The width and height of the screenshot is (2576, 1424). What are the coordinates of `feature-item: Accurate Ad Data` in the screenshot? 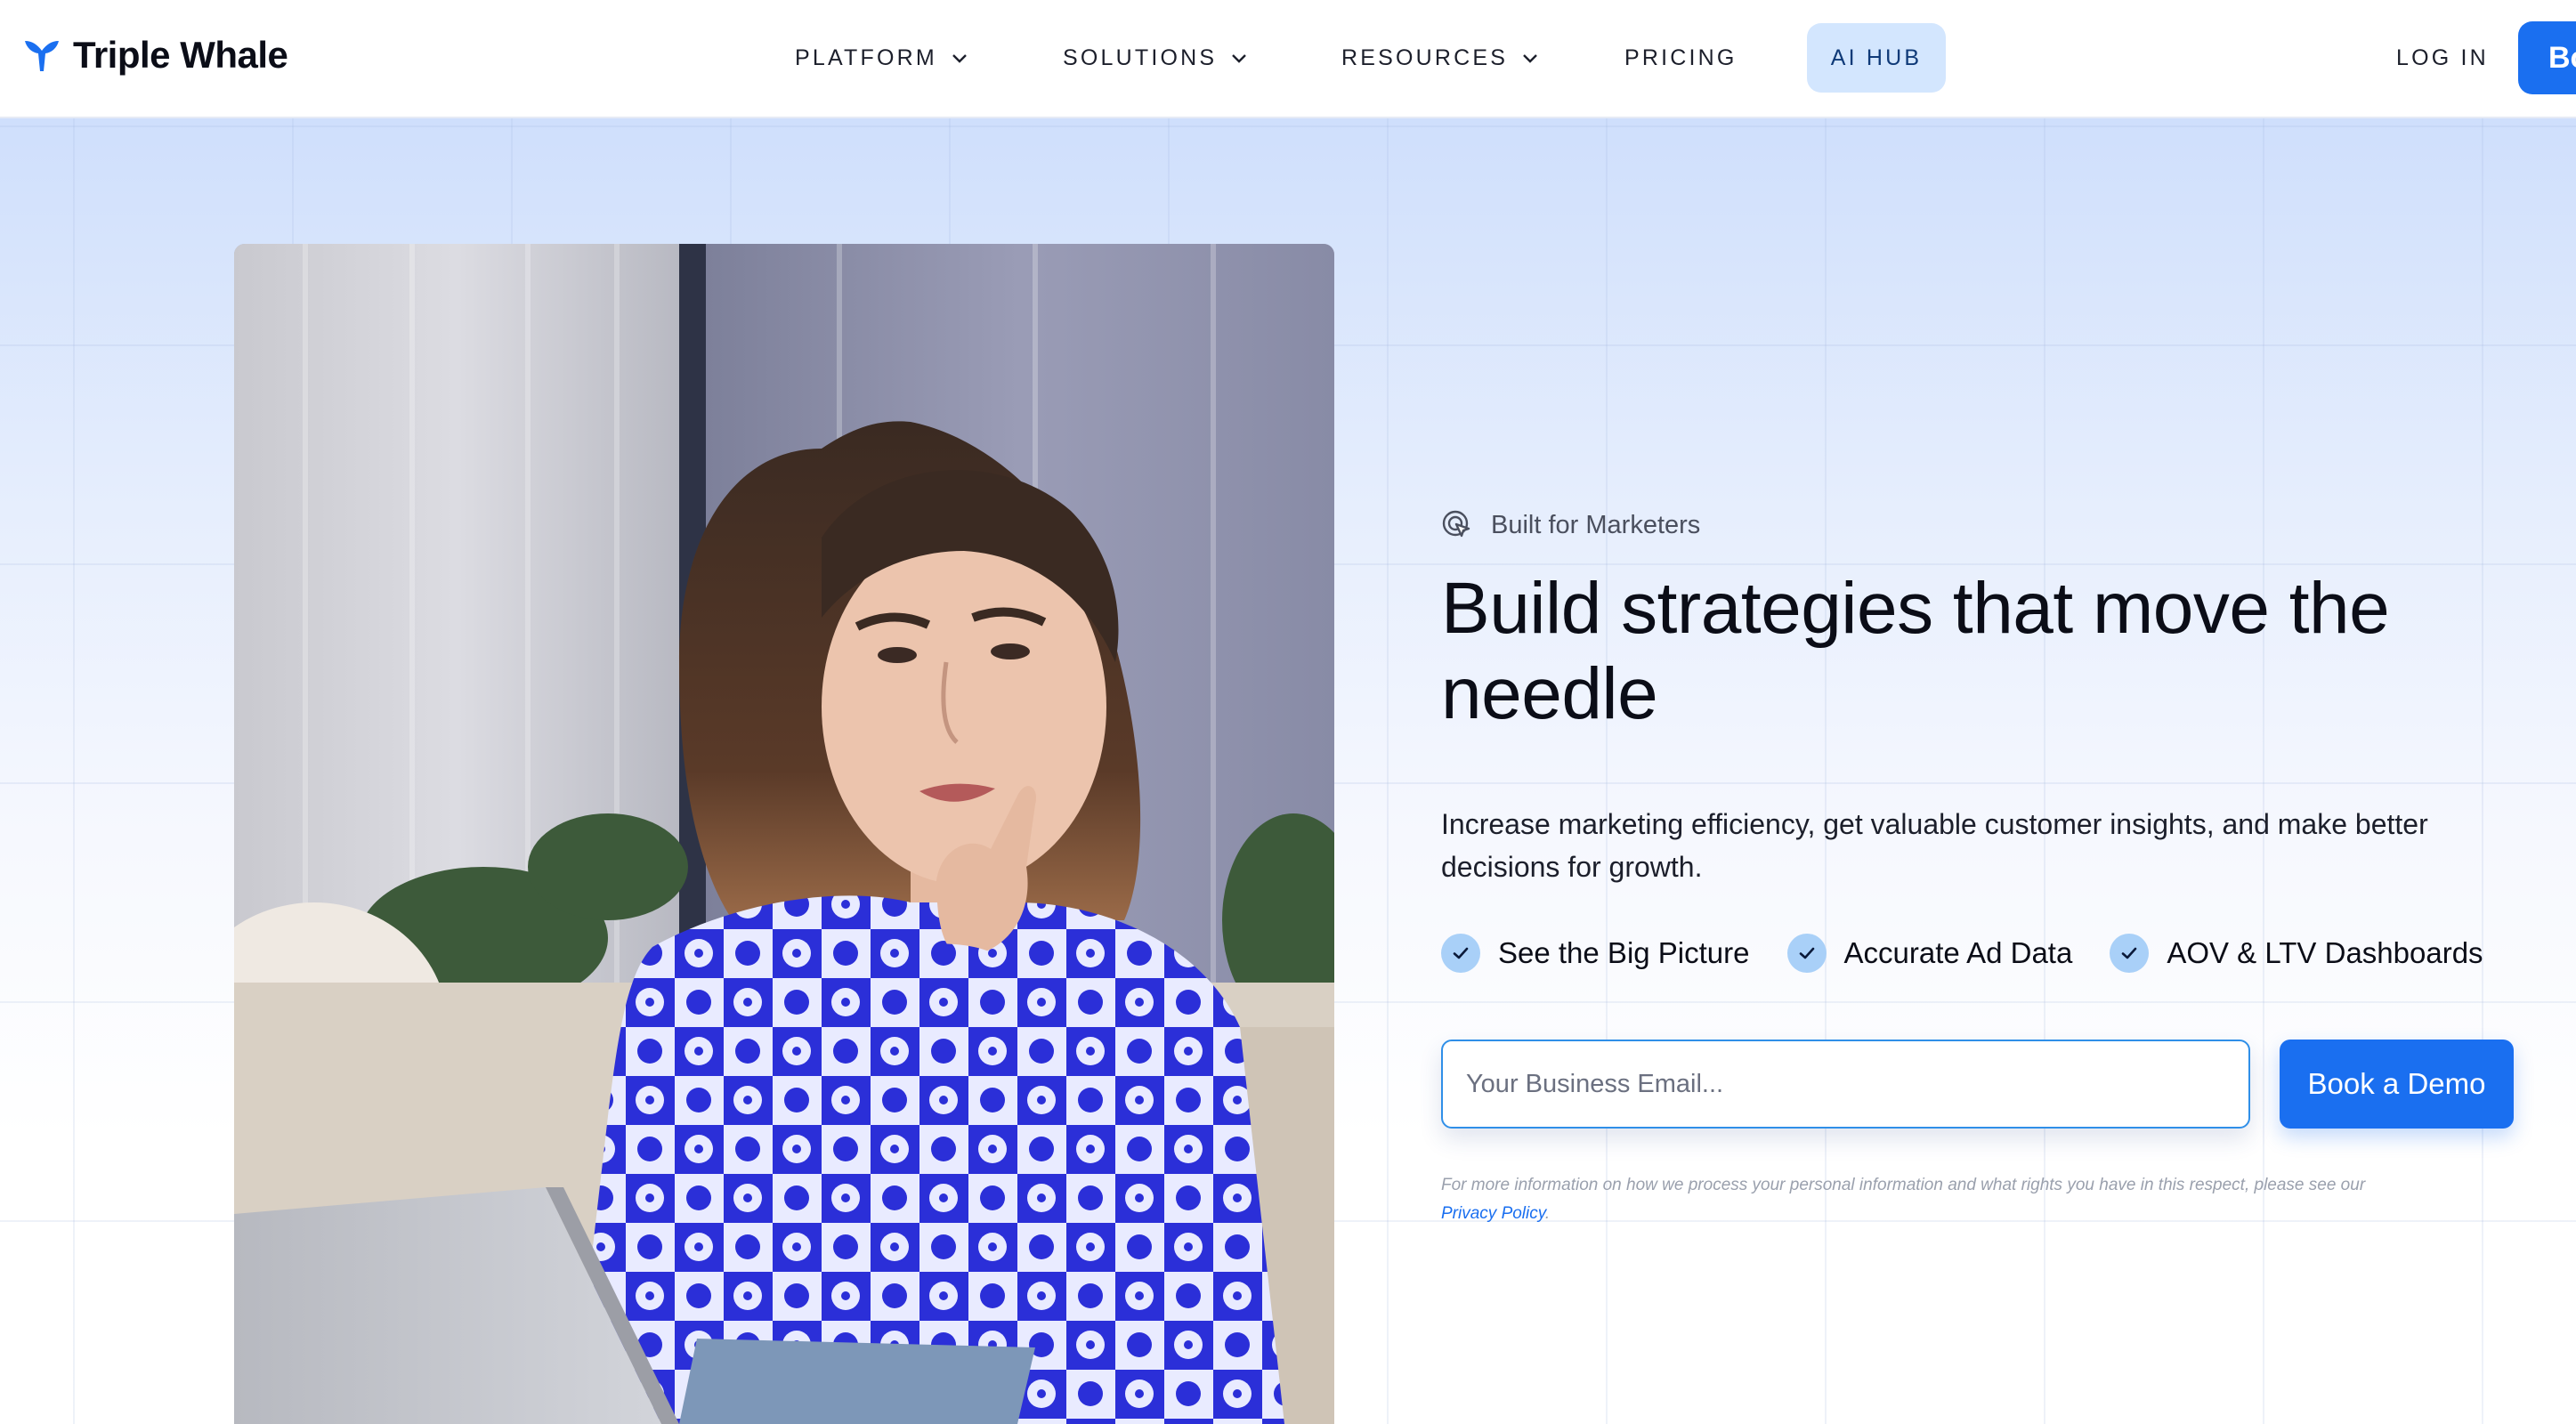 It's located at (1929, 954).